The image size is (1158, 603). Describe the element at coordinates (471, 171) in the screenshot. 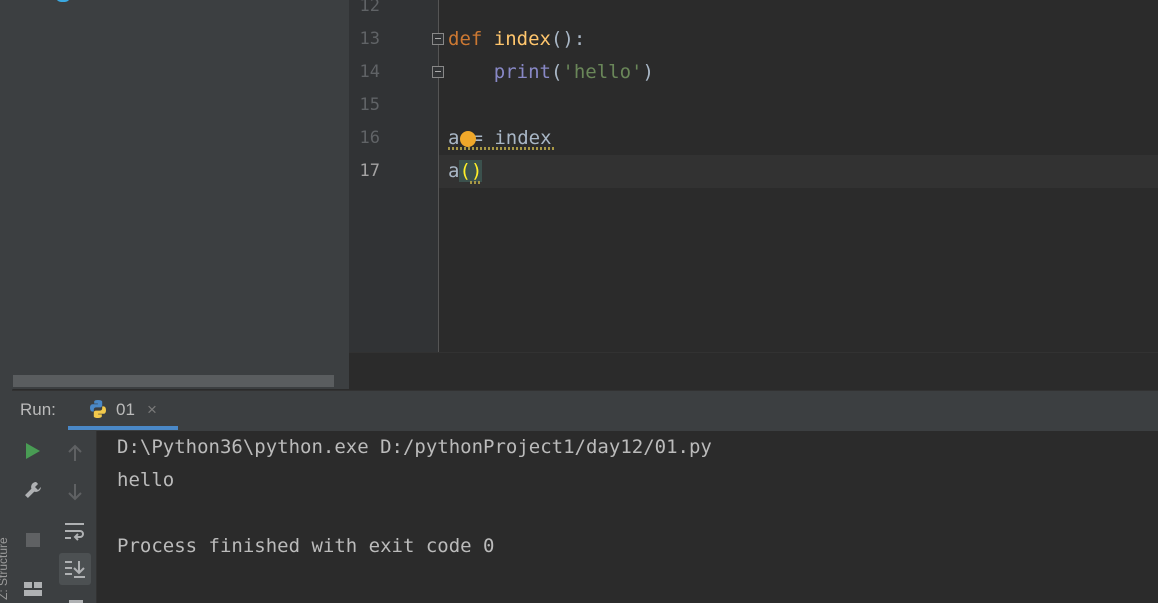

I see `call-brackets: ()` at that location.